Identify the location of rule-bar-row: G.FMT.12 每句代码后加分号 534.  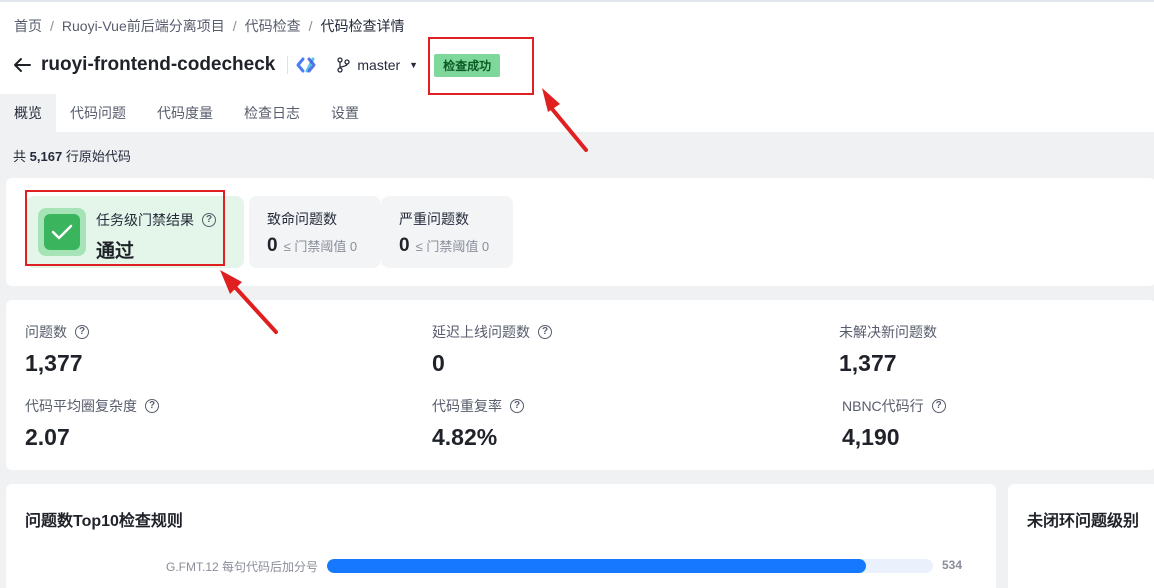
(501, 566).